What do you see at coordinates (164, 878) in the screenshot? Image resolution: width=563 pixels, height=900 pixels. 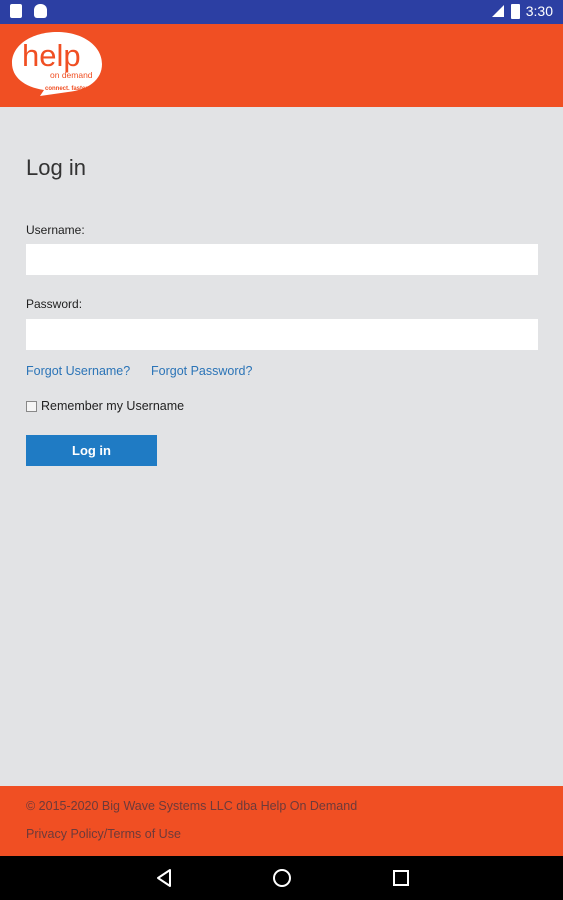 I see `back-icon` at bounding box center [164, 878].